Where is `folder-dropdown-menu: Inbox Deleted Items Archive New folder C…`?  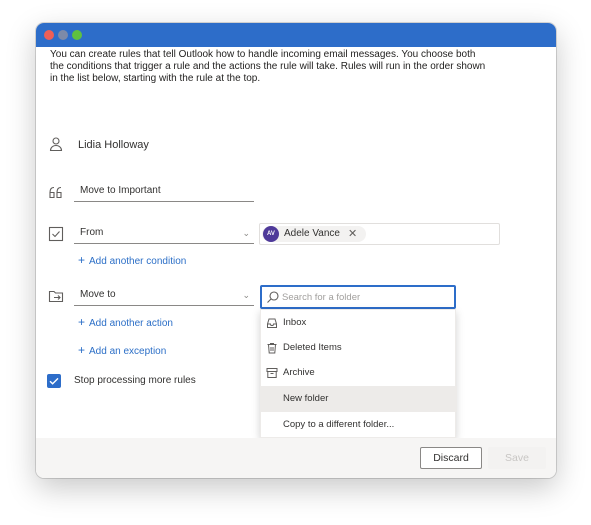
folder-dropdown-menu: Inbox Deleted Items Archive New folder C… is located at coordinates (358, 373).